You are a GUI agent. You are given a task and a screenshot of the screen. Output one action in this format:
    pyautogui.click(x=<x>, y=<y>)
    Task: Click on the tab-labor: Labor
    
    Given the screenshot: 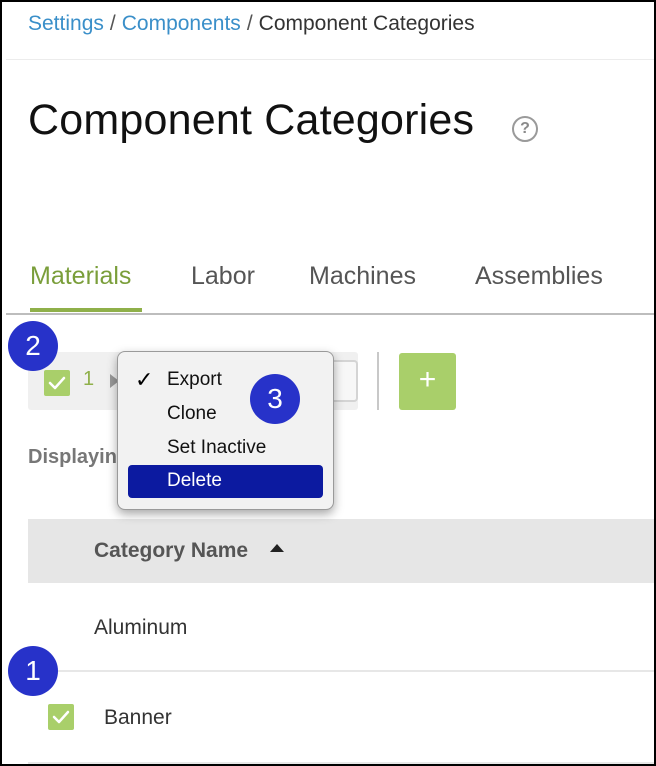 What is the action you would take?
    pyautogui.click(x=223, y=276)
    